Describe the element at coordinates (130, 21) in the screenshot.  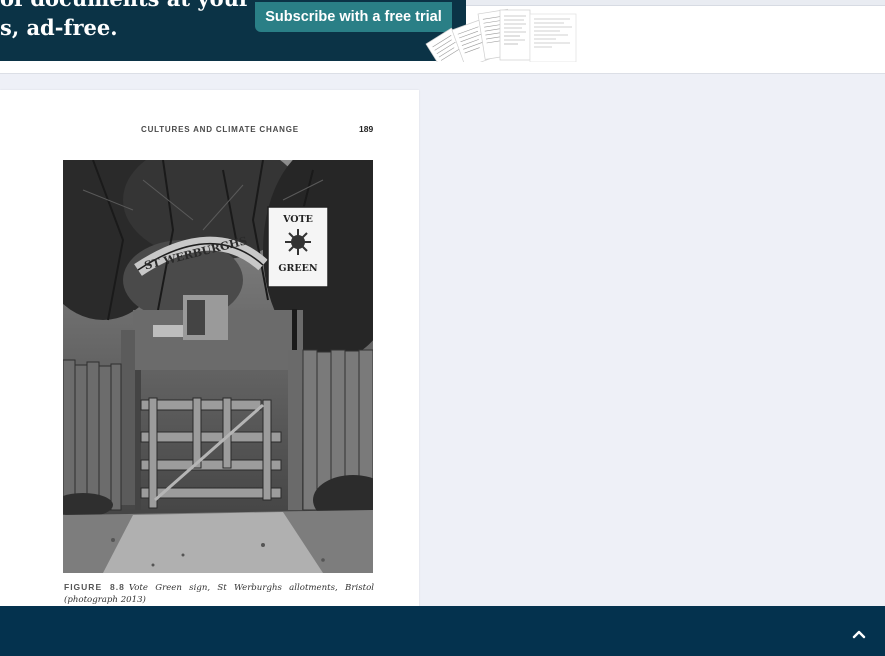
I see `banner-text: of documents at your s, ad-free.` at that location.